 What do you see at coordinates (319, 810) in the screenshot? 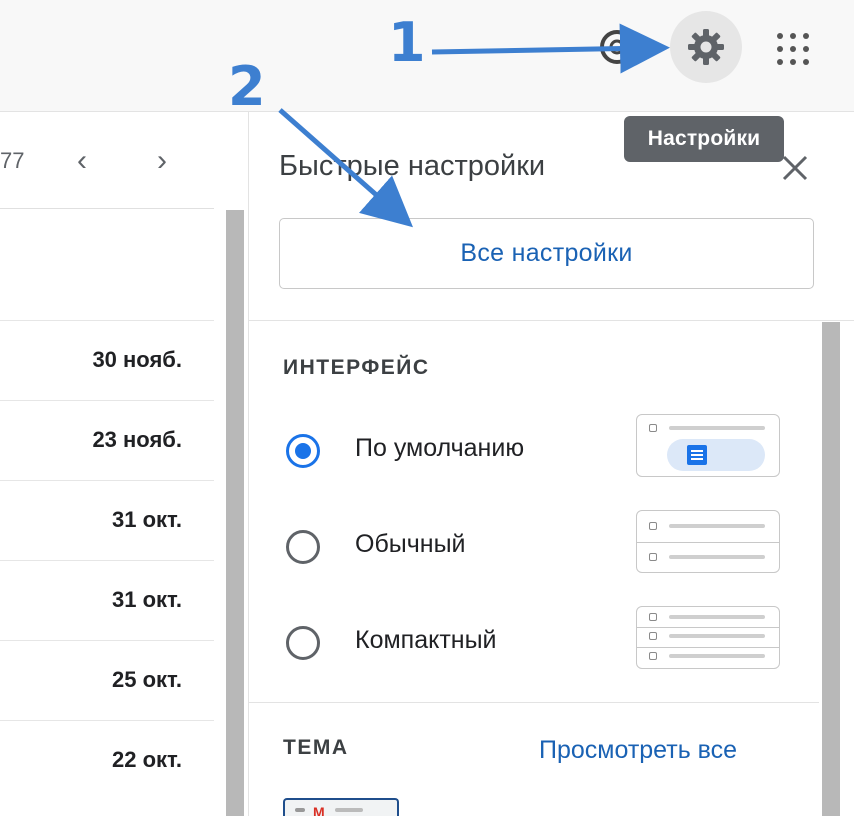
I see `gmail-logo-icon: M` at bounding box center [319, 810].